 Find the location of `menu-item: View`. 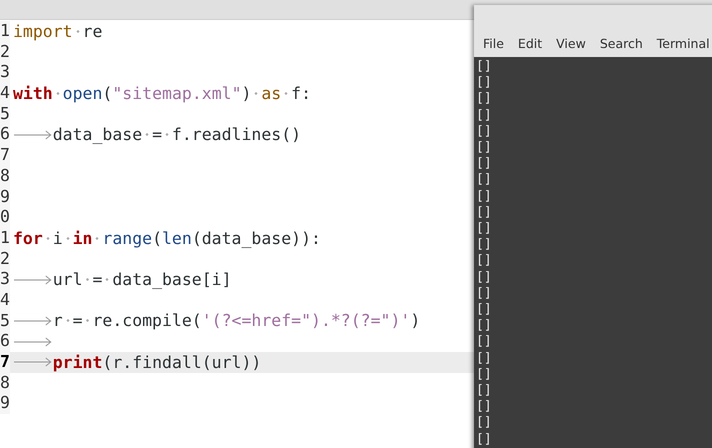

menu-item: View is located at coordinates (571, 43).